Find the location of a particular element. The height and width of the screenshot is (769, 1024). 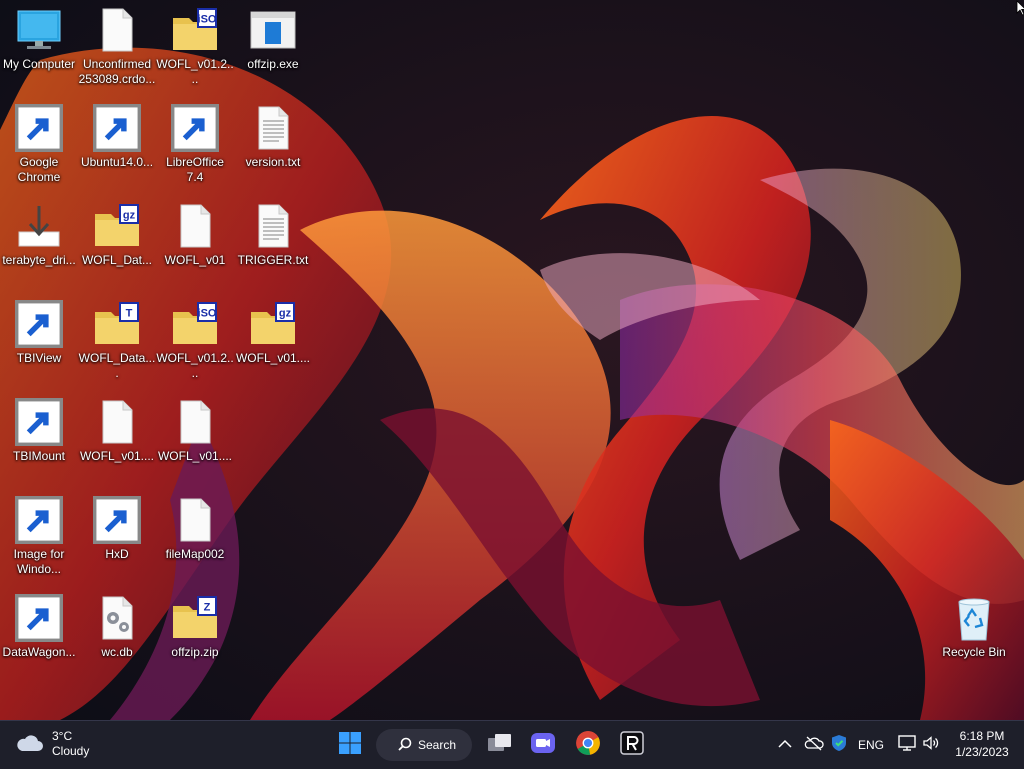

r-app-button is located at coordinates (632, 745).